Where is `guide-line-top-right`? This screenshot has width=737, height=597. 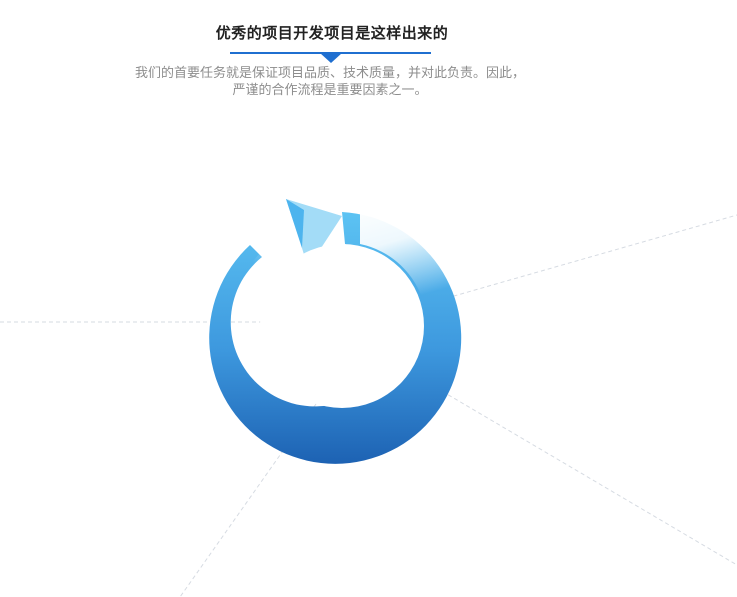 guide-line-top-right is located at coordinates (588, 257).